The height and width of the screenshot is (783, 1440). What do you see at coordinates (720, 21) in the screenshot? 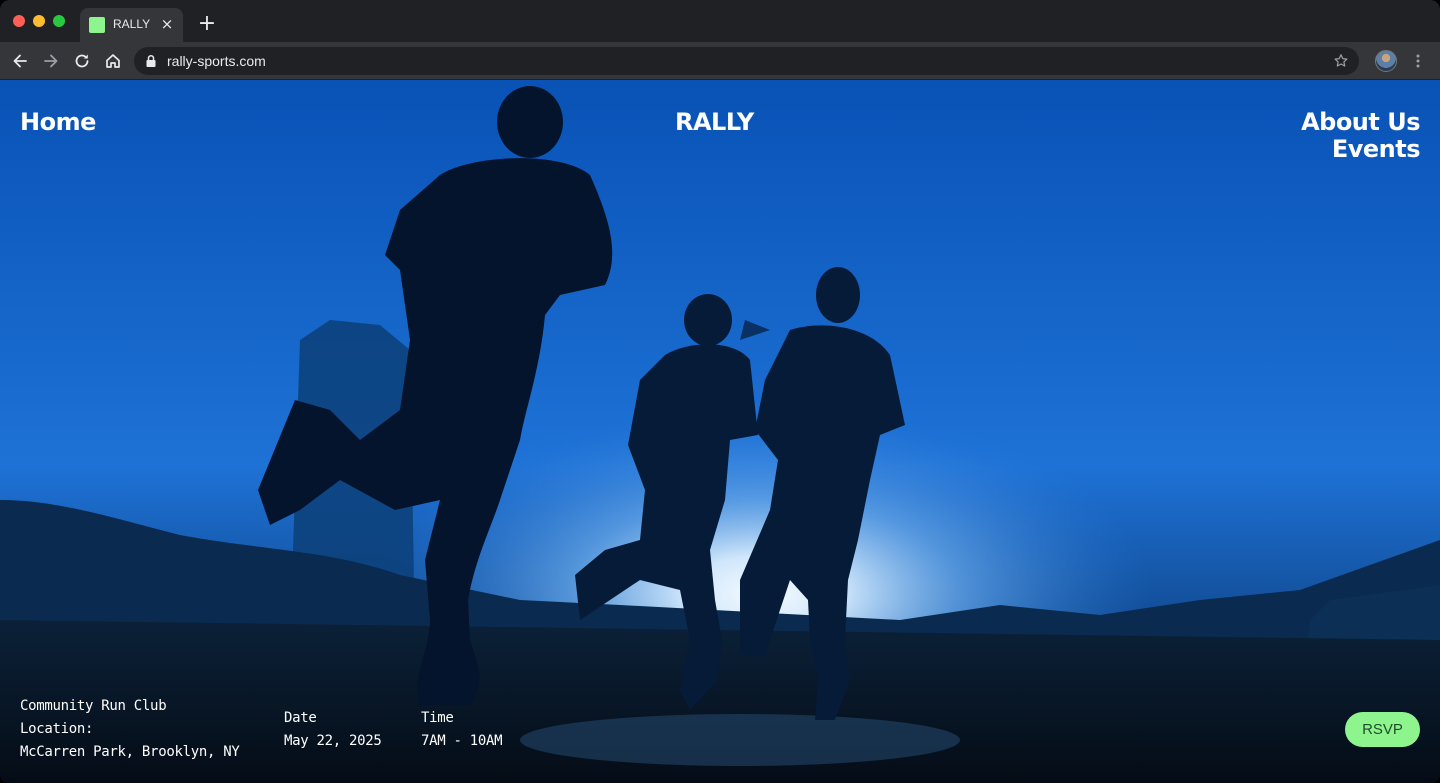
I see `tab-strip: RALLY × +` at bounding box center [720, 21].